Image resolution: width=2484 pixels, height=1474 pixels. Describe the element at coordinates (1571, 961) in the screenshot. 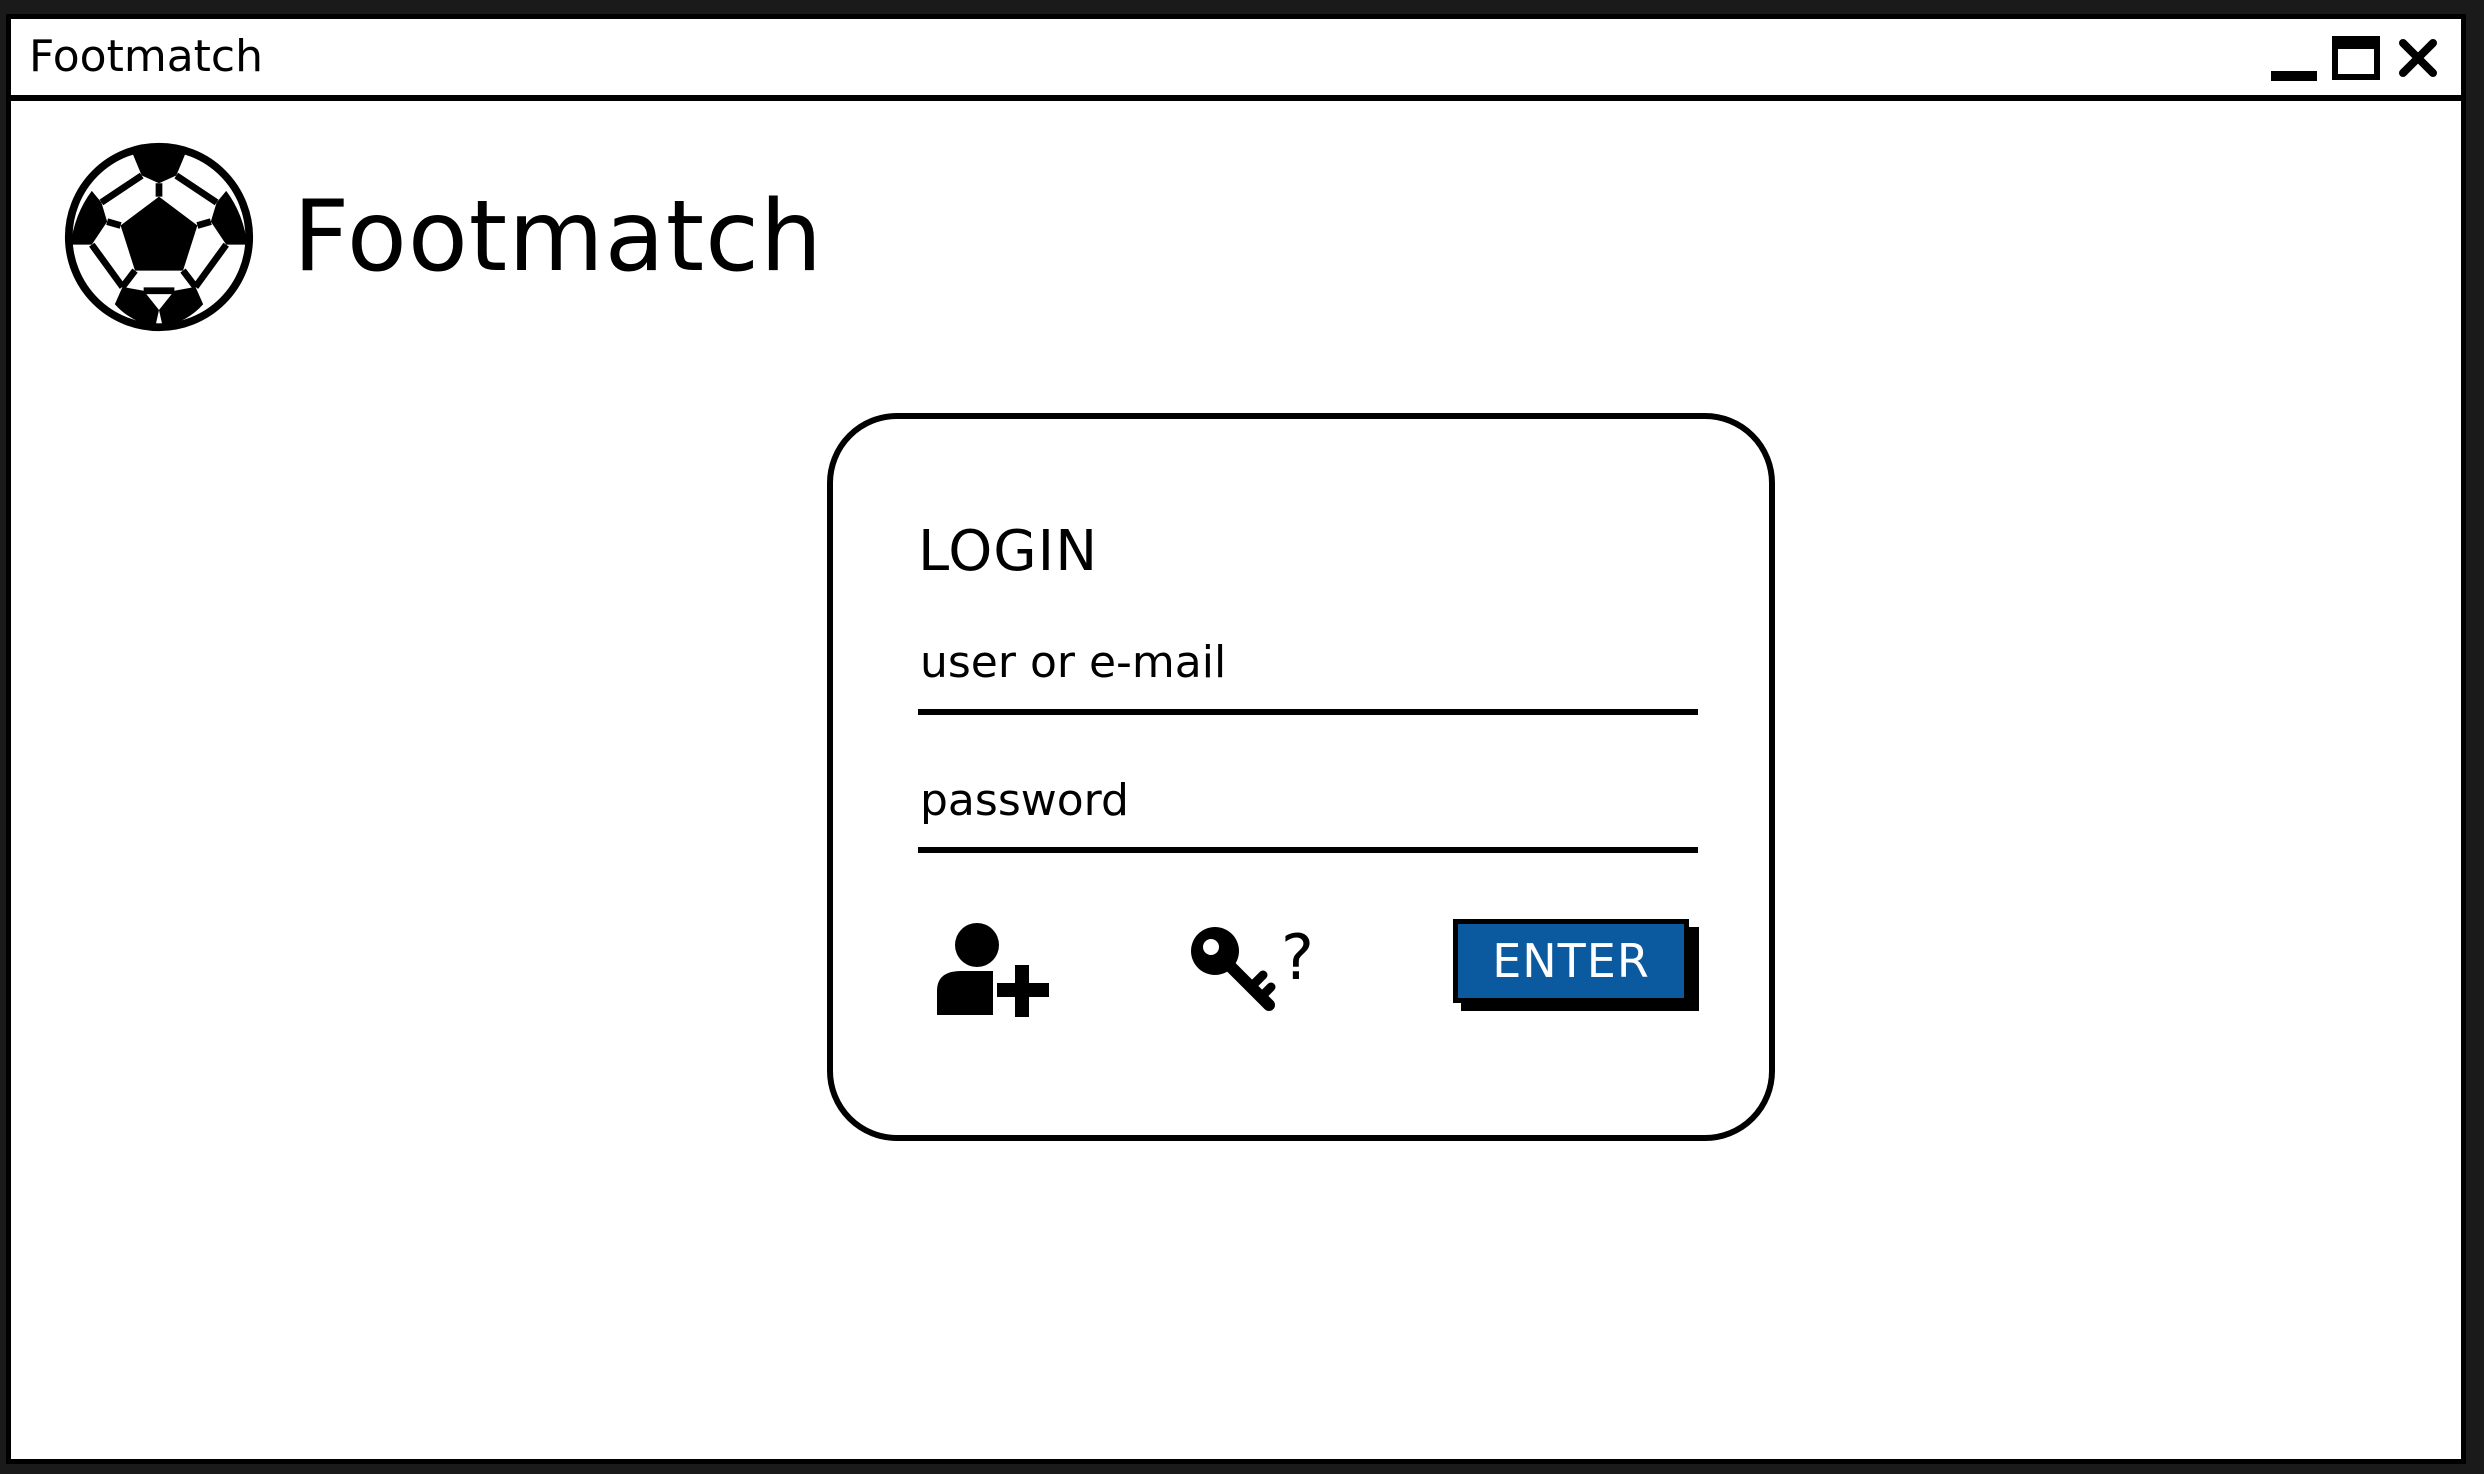

I see `enter-button: ENTER` at that location.